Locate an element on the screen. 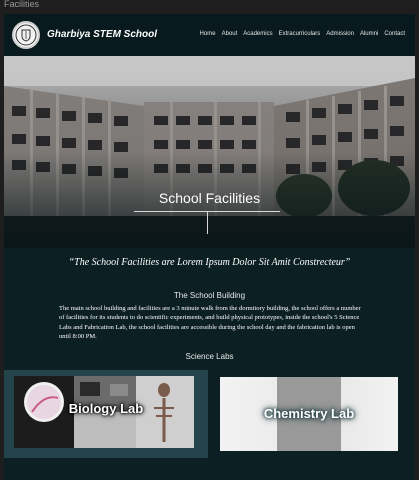  chemistry-lab-card: Chemistry Lab is located at coordinates (309, 414).